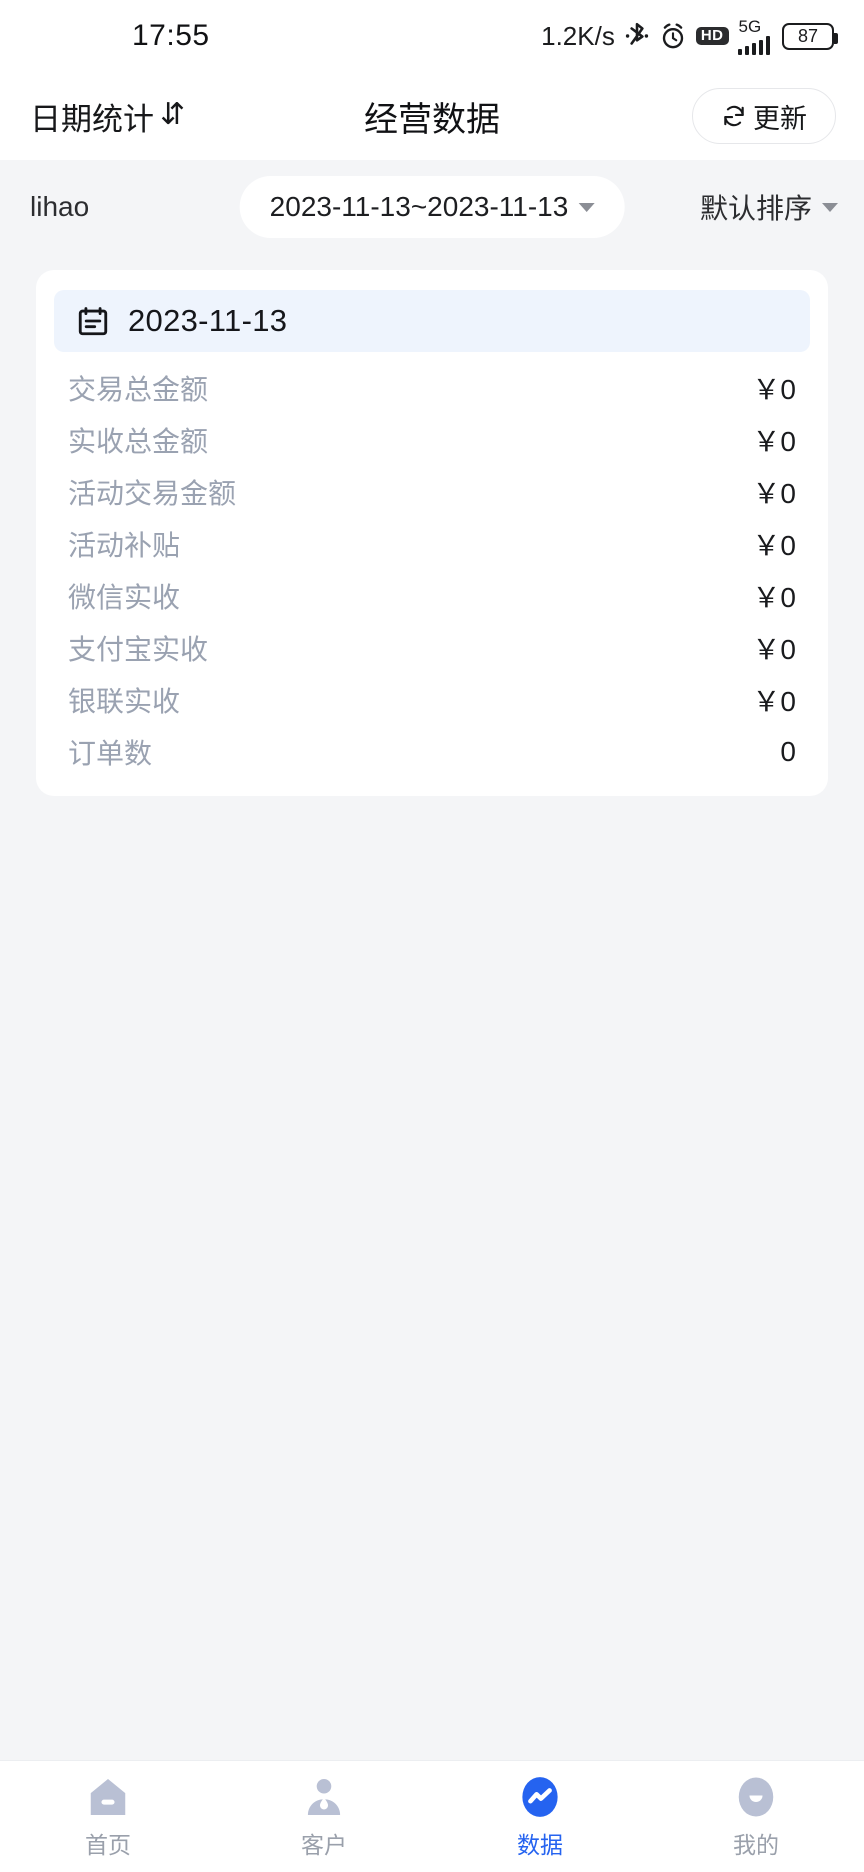 This screenshot has width=864, height=1872. I want to click on battery-icon: 87, so click(810, 36).